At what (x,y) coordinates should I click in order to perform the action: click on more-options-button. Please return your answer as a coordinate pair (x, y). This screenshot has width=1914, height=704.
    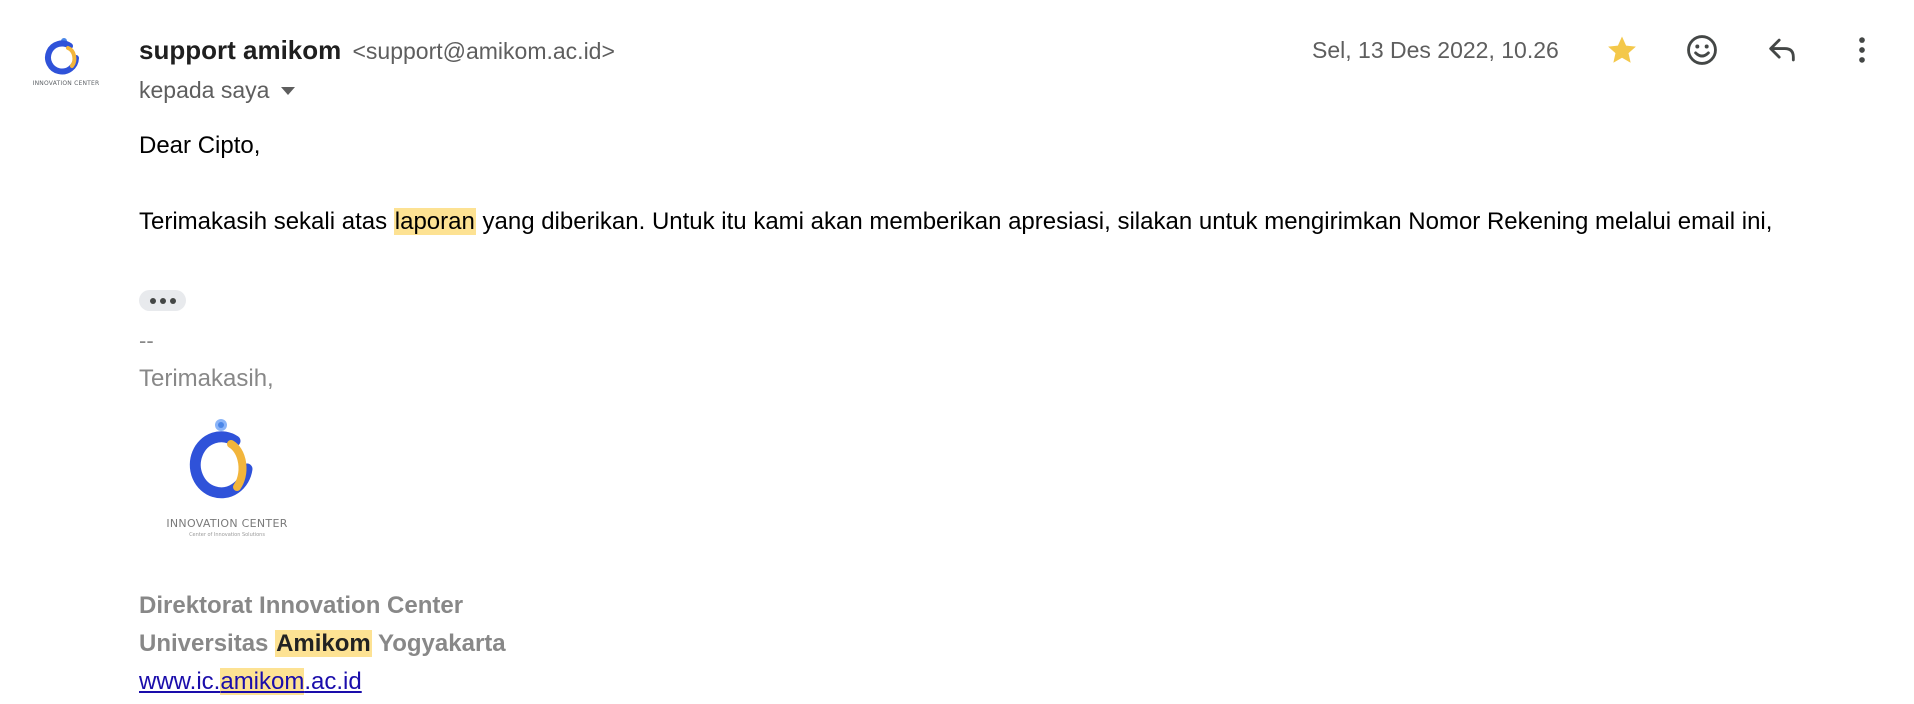
    Looking at the image, I should click on (1862, 50).